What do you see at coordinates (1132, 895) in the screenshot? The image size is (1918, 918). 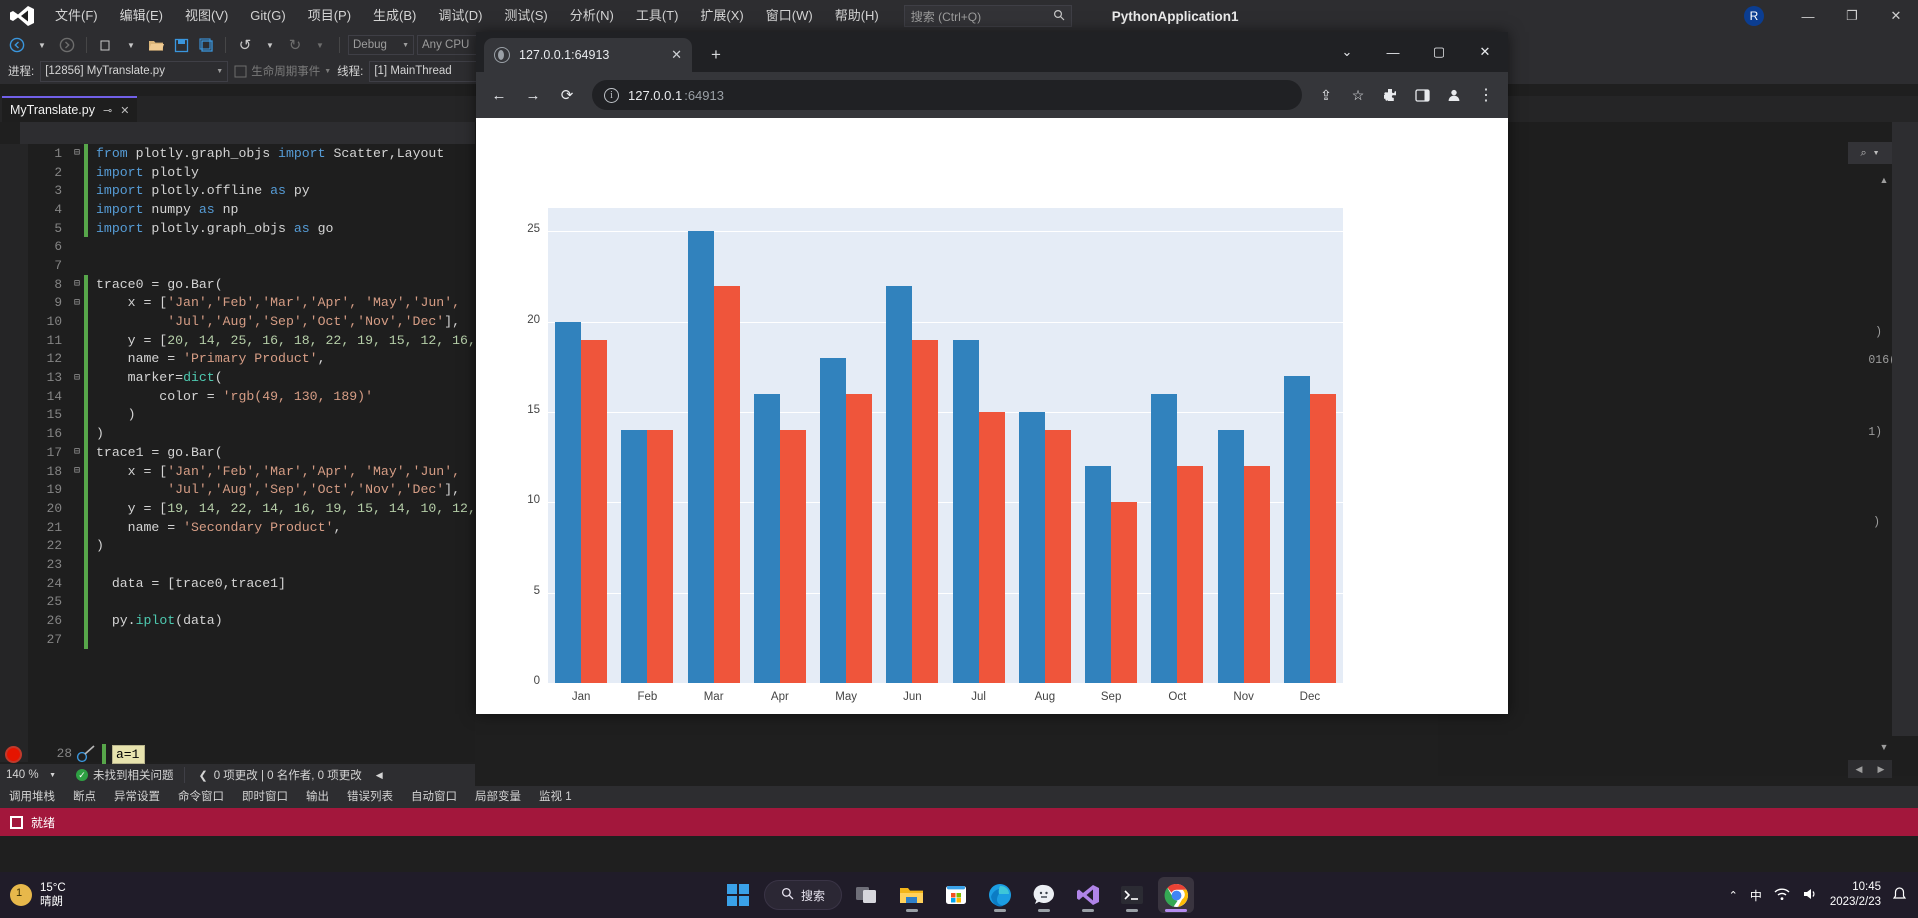 I see `terminal-button` at bounding box center [1132, 895].